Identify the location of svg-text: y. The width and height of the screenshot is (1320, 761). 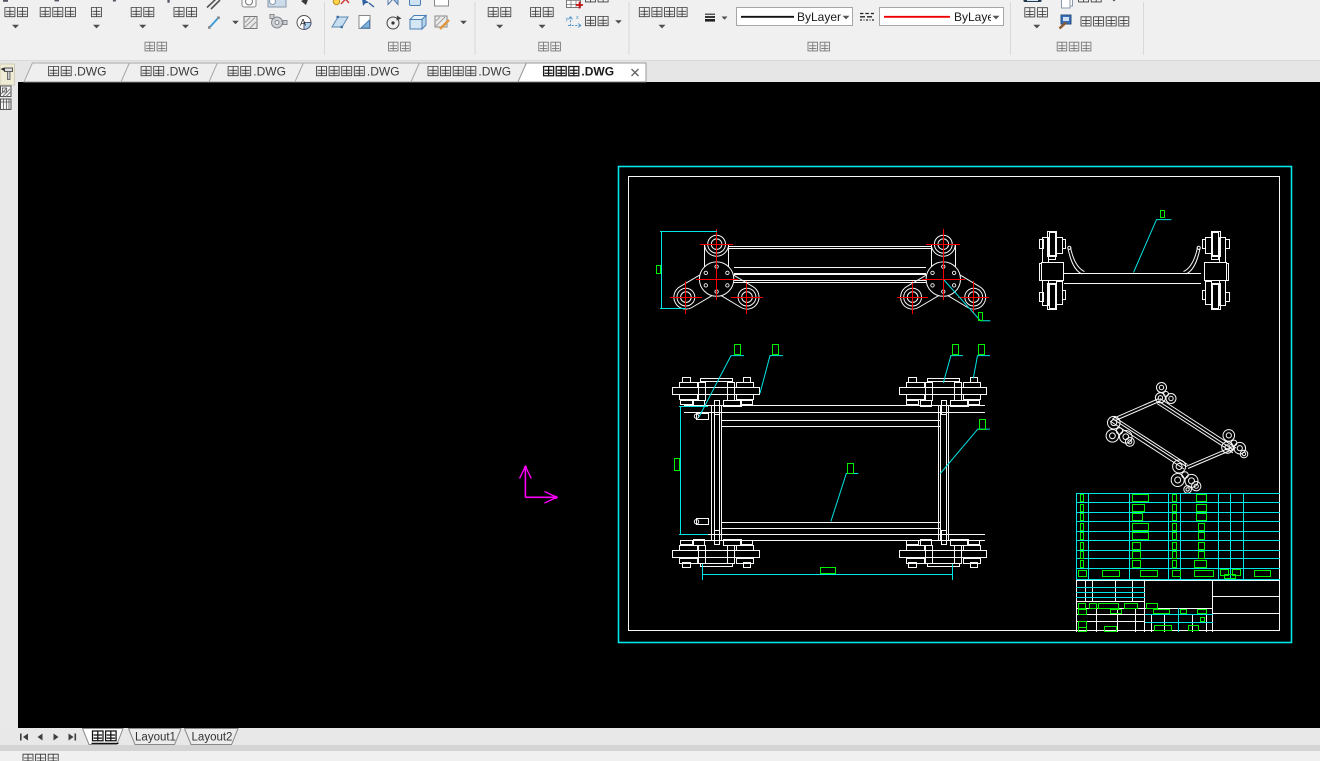
(567, 20).